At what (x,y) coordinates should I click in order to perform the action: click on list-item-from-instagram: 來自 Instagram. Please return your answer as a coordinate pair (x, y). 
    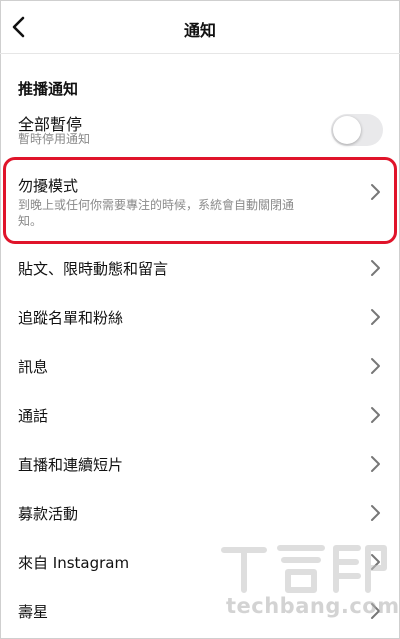
    Looking at the image, I should click on (200, 562).